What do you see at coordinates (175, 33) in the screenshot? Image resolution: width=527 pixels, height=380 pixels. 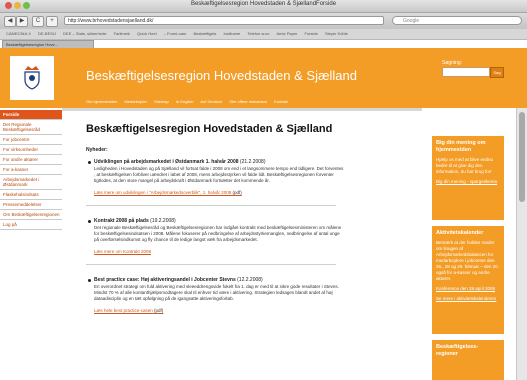 I see `bookmark-item: – FromLoam` at bounding box center [175, 33].